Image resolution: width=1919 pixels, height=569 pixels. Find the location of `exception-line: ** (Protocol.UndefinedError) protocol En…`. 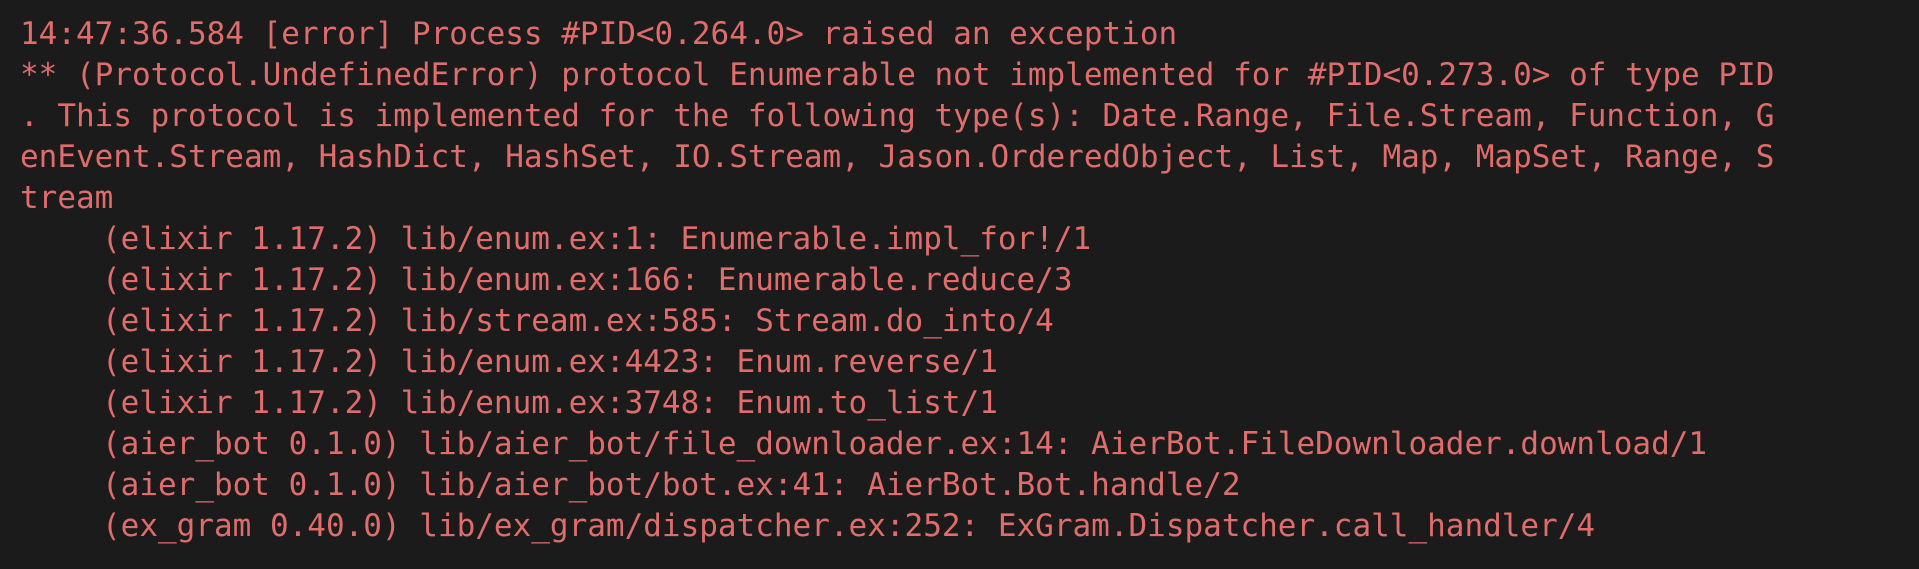

exception-line: ** (Protocol.UndefinedError) protocol En… is located at coordinates (897, 75).